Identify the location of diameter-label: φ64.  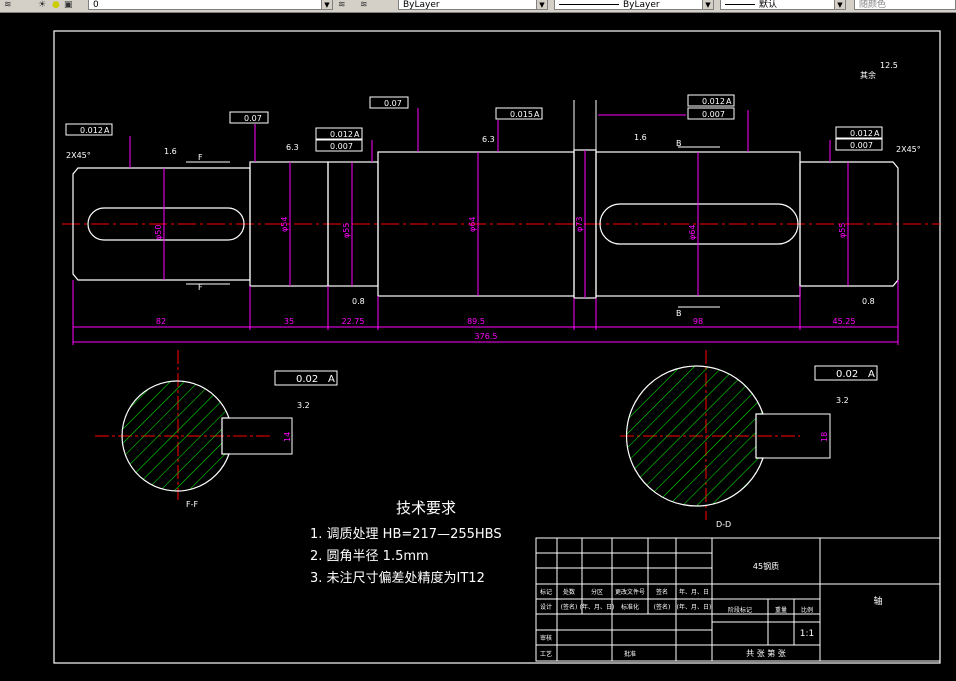
(472, 224).